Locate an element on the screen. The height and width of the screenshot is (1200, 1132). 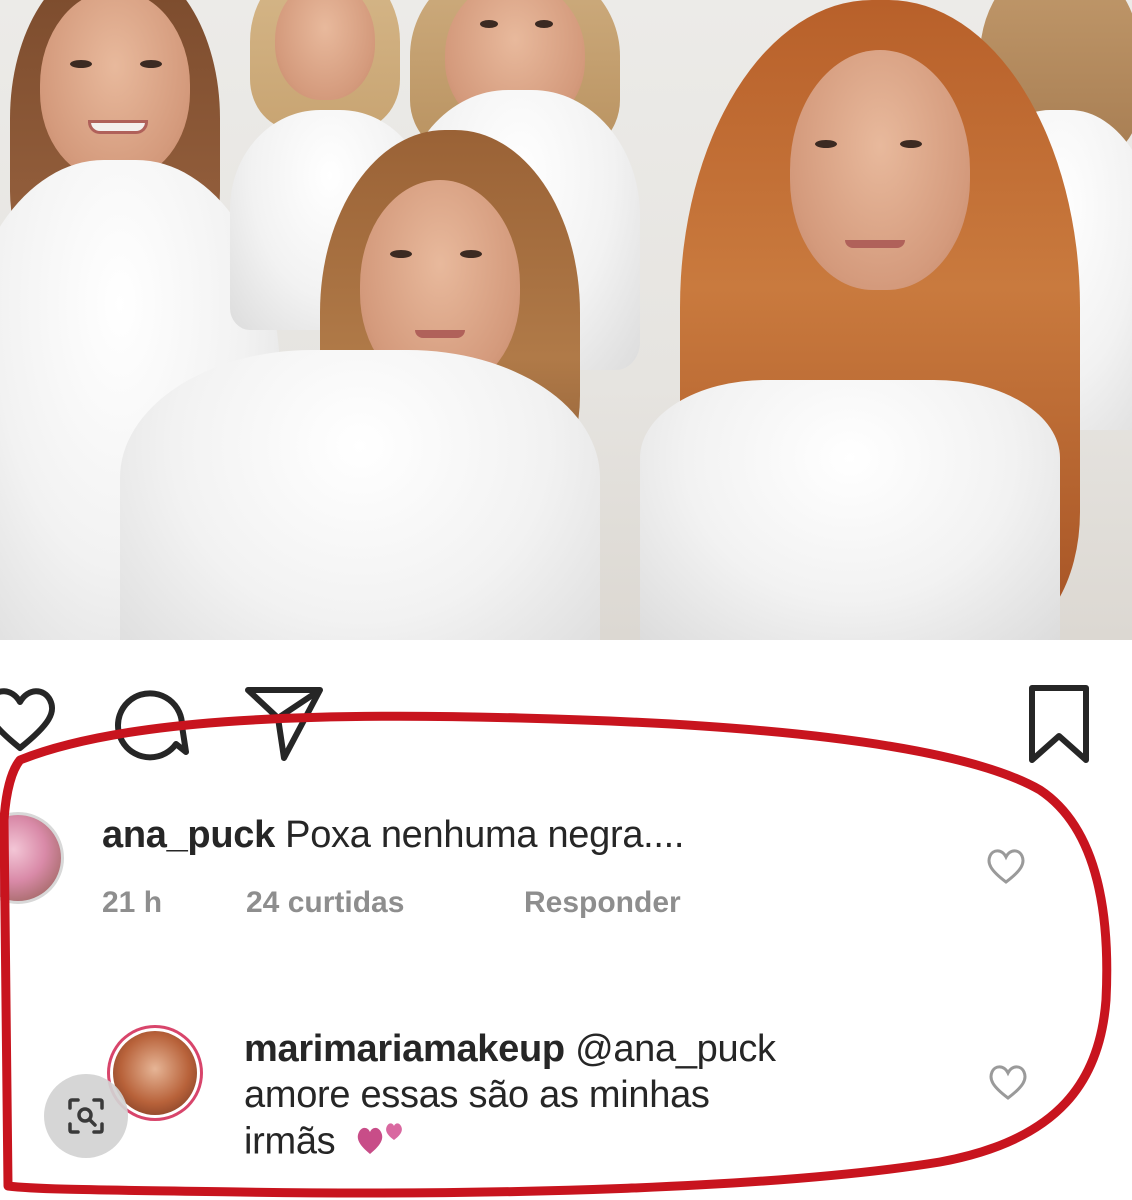
visual-search-icon is located at coordinates (86, 1116).